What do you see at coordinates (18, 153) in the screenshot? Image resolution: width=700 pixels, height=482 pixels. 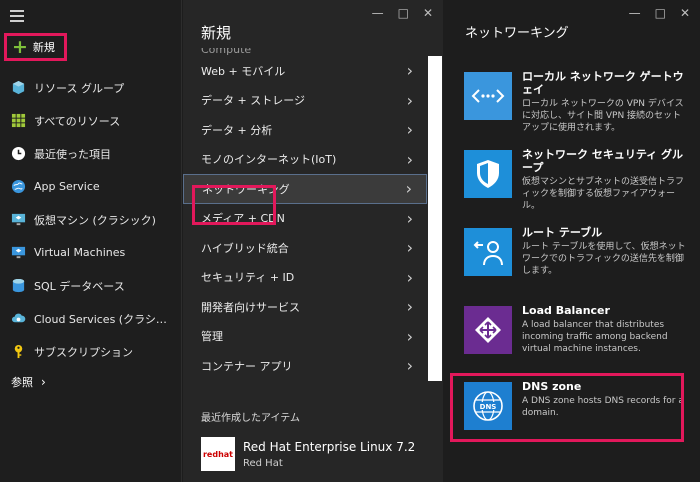 I see `clock-icon` at bounding box center [18, 153].